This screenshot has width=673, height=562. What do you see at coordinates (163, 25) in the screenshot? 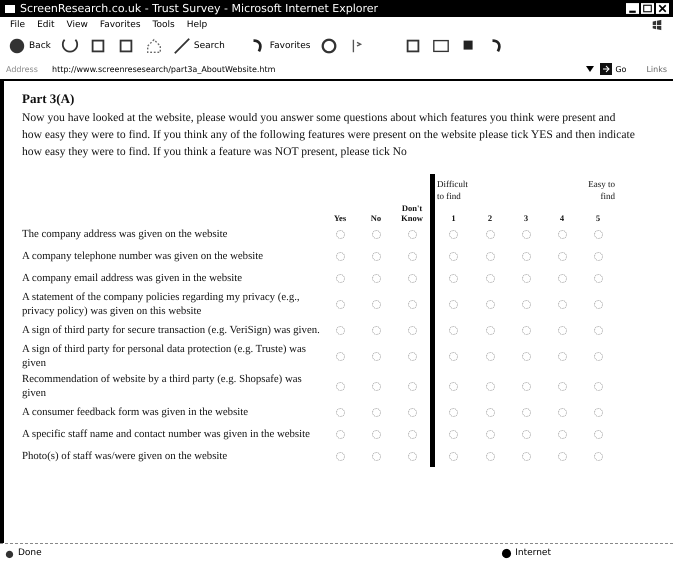
I see `menu-item: Tools` at bounding box center [163, 25].